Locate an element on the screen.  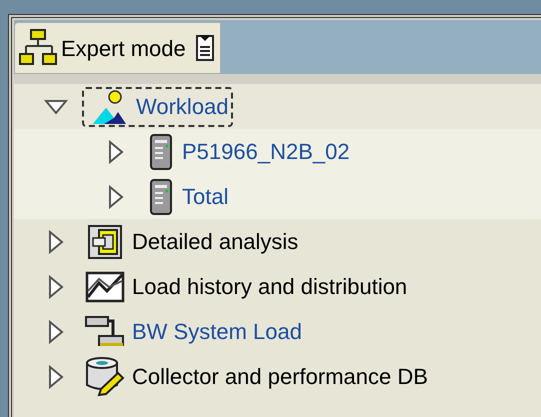
tree-item-label: Detailed analysis is located at coordinates (215, 241).